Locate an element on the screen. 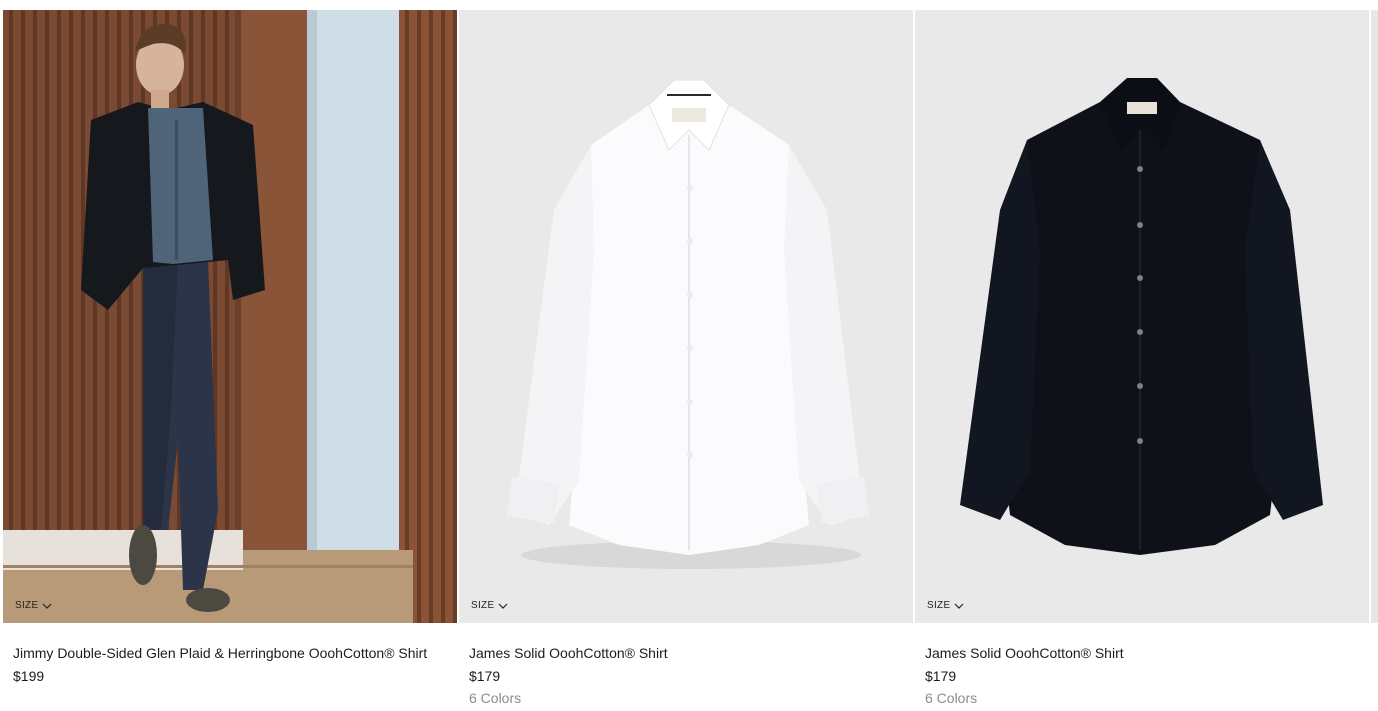 Image resolution: width=1378 pixels, height=711 pixels. product-price: $199 is located at coordinates (29, 676).